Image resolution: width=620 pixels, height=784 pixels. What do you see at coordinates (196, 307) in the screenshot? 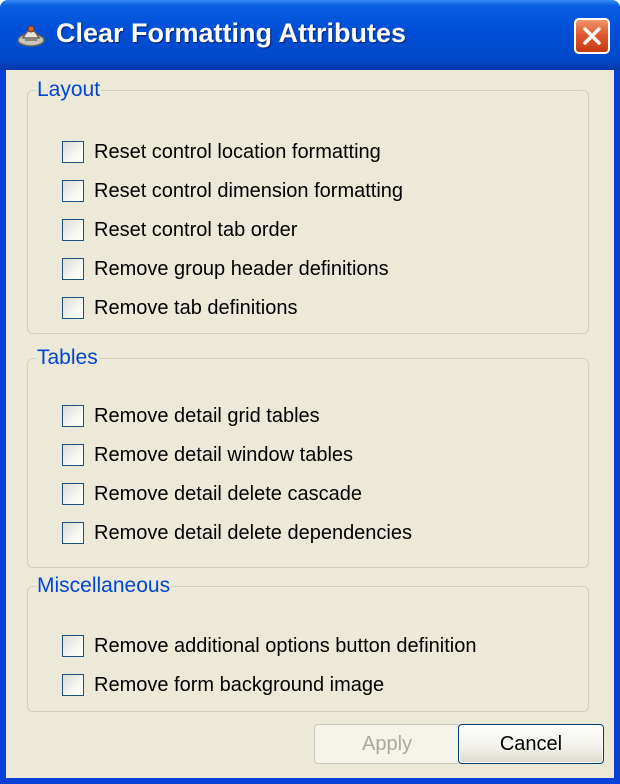
I see `checkbox-label: Remove tab definitions` at bounding box center [196, 307].